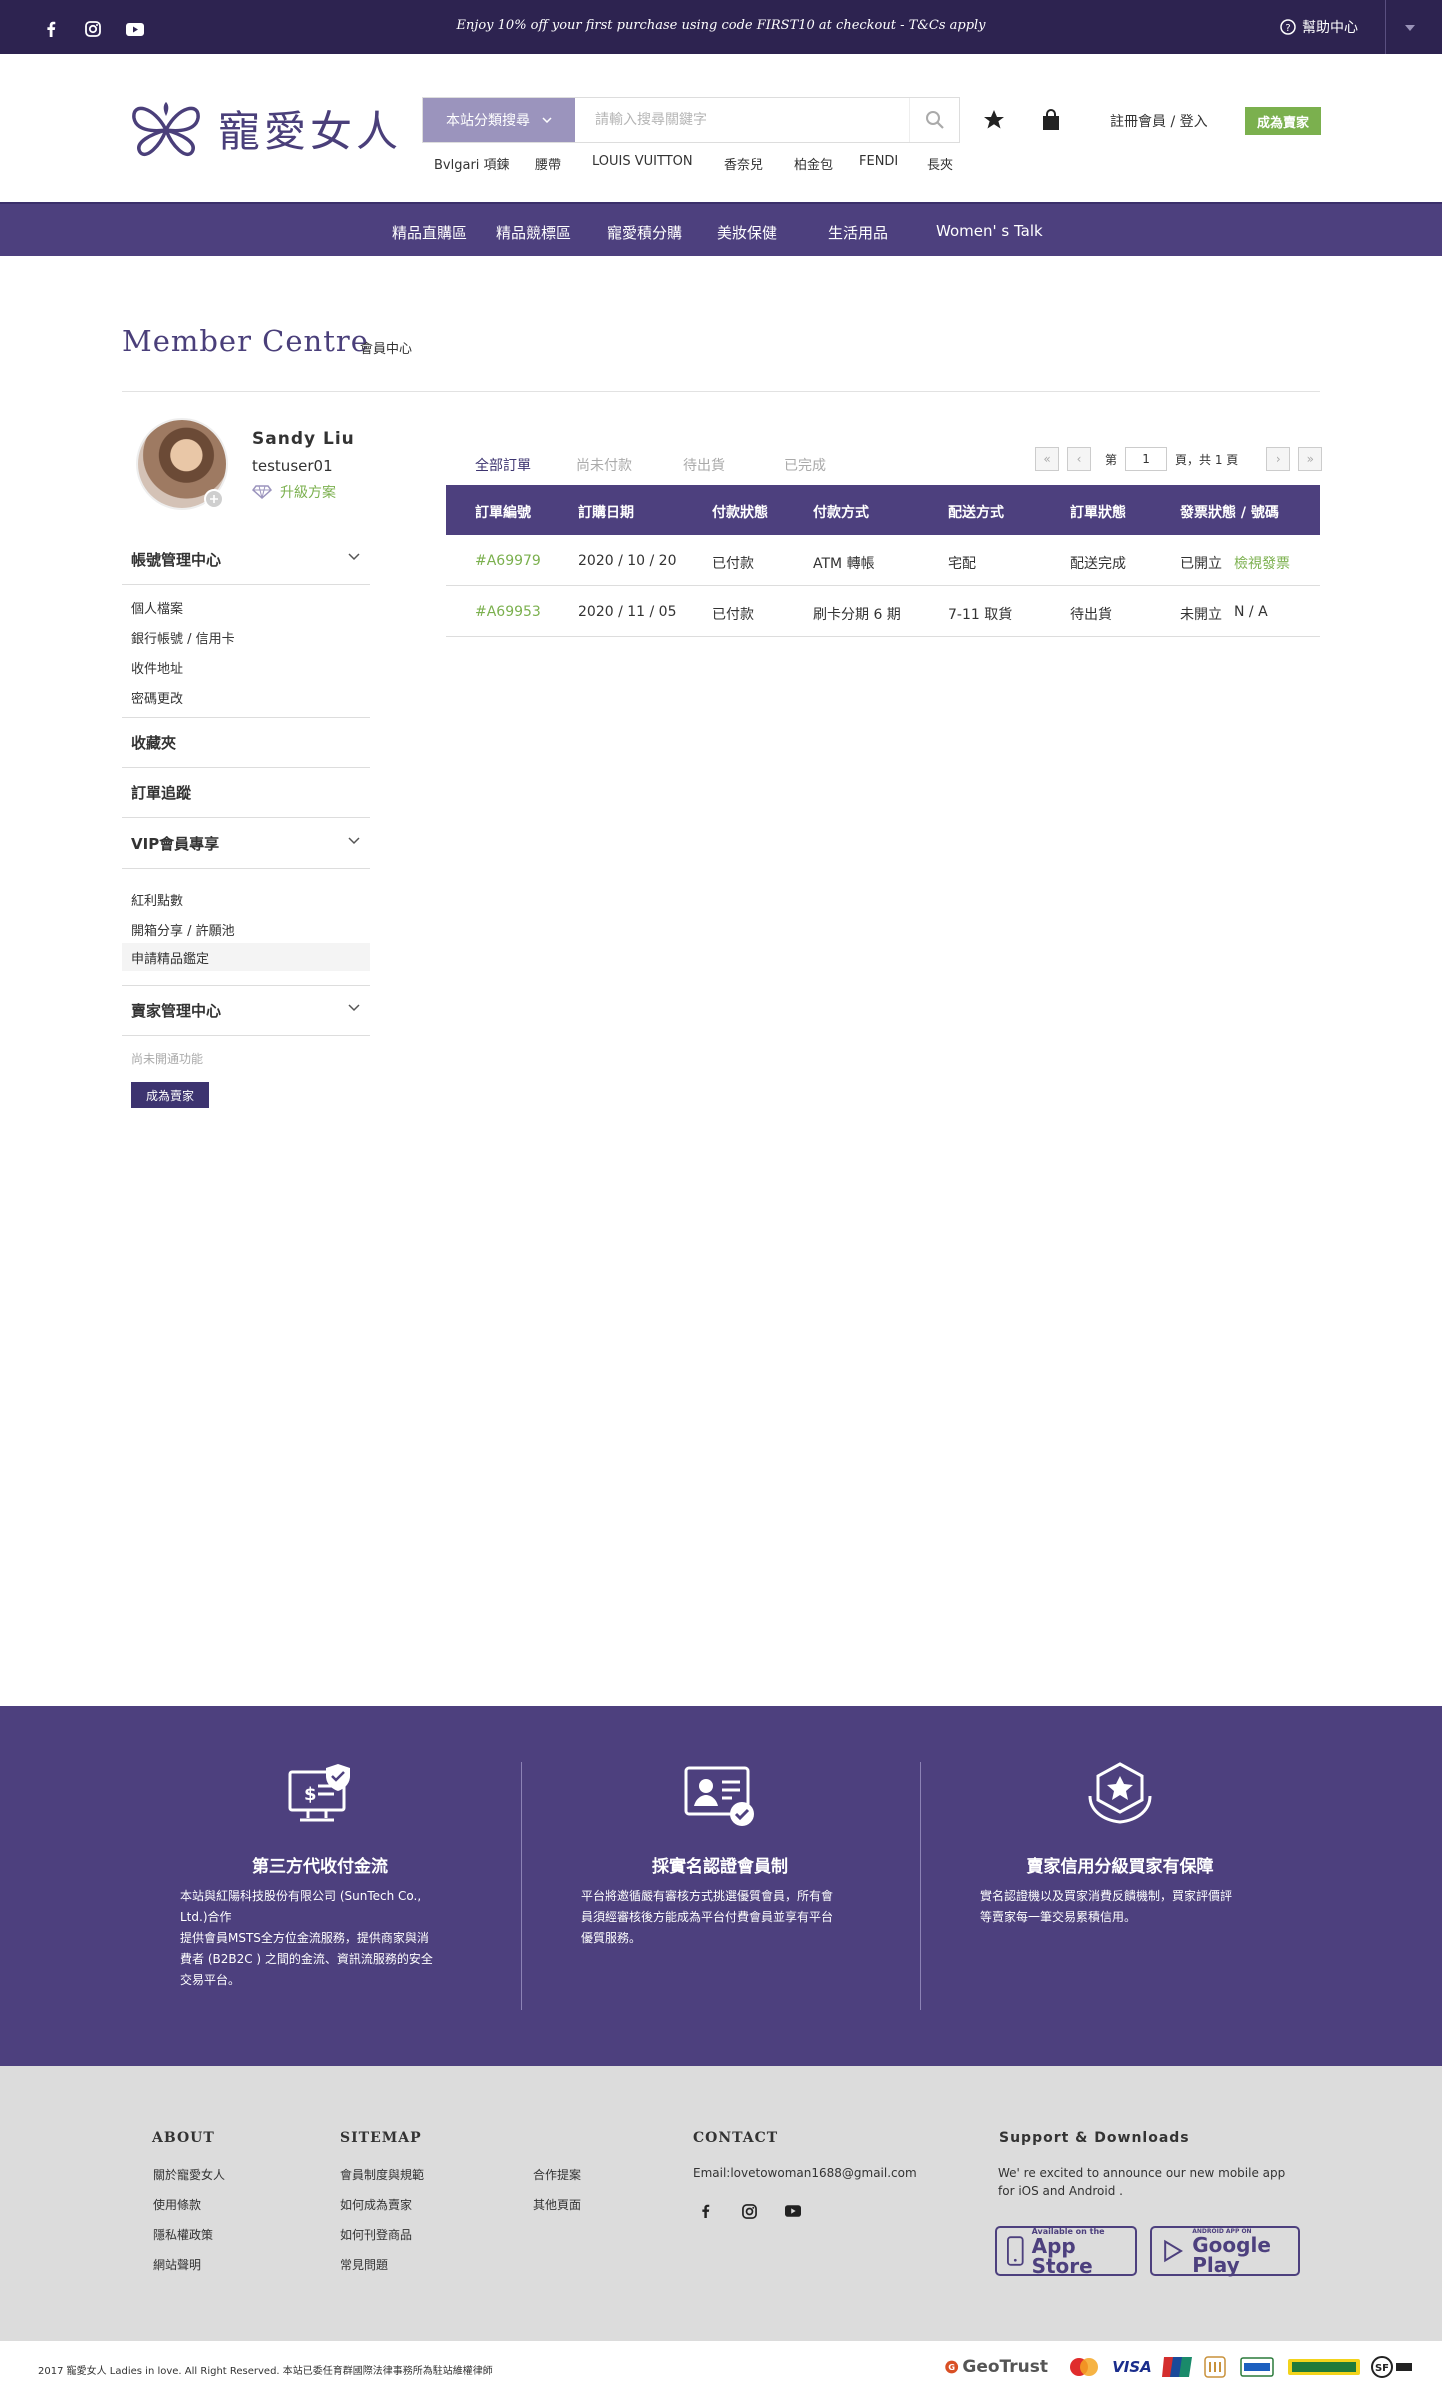 The width and height of the screenshot is (1442, 2395). Describe the element at coordinates (376, 2204) in the screenshot. I see `footer-link-become-seller: 如何成為賣家` at that location.